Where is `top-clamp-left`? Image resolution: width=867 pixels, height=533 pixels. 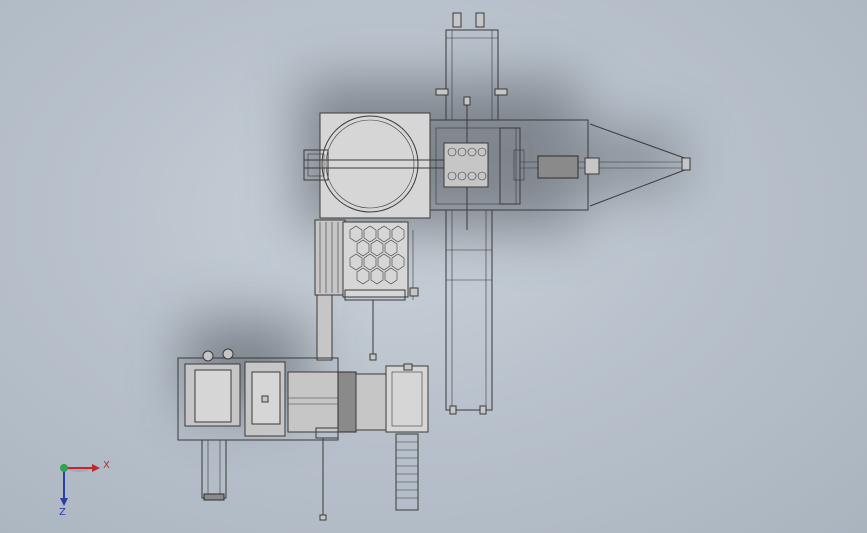 top-clamp-left is located at coordinates (457, 20).